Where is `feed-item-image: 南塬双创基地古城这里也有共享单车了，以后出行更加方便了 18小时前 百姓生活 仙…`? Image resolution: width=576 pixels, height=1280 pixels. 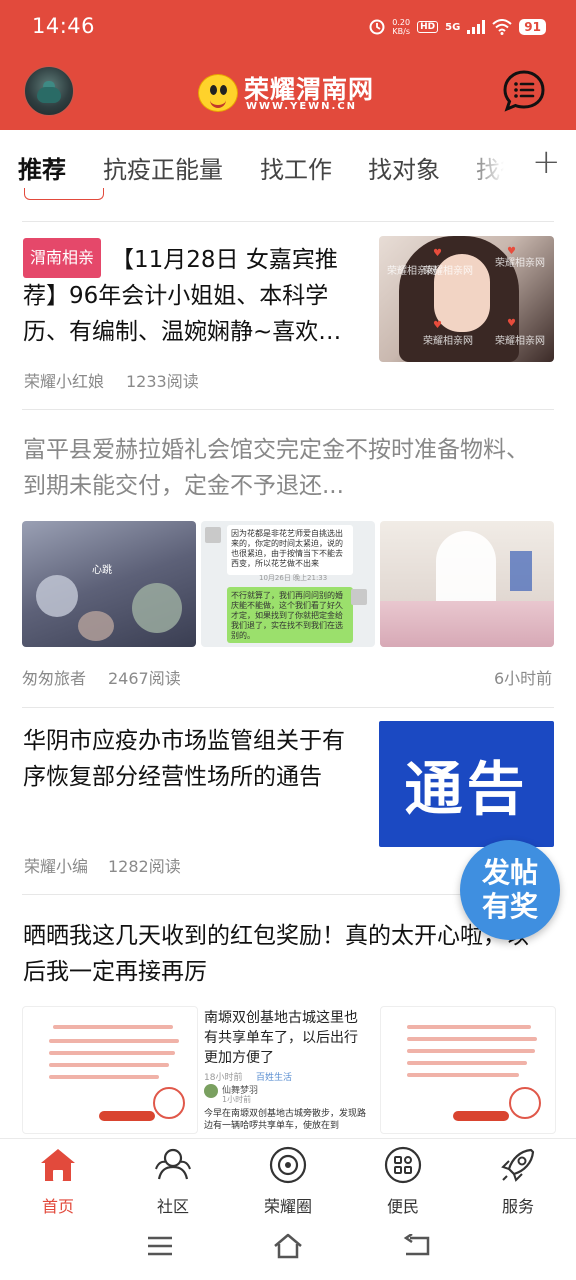 feed-item-image: 南塬双创基地古城这里也有共享单车了，以后出行更加方便了 18小时前 百姓生活 仙… is located at coordinates (288, 1069).